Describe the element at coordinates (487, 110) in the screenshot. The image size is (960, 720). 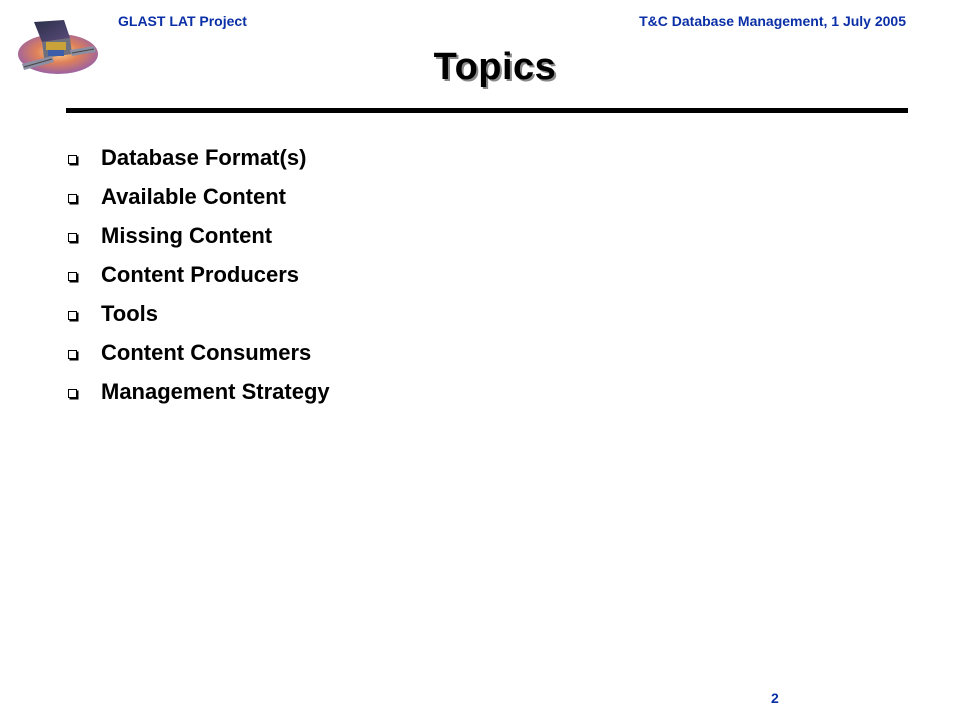
I see `title-divider` at that location.